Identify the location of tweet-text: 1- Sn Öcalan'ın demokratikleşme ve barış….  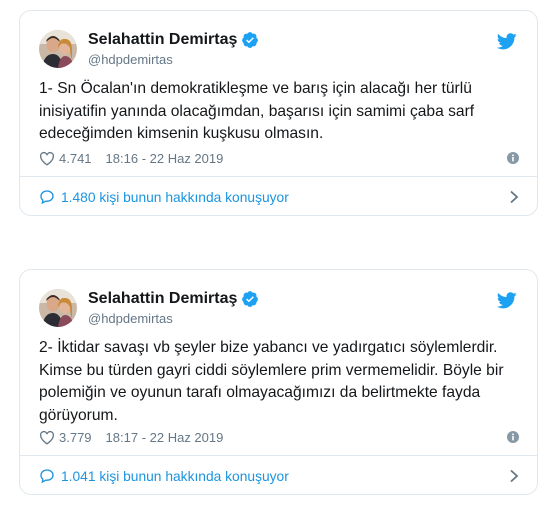
(257, 111).